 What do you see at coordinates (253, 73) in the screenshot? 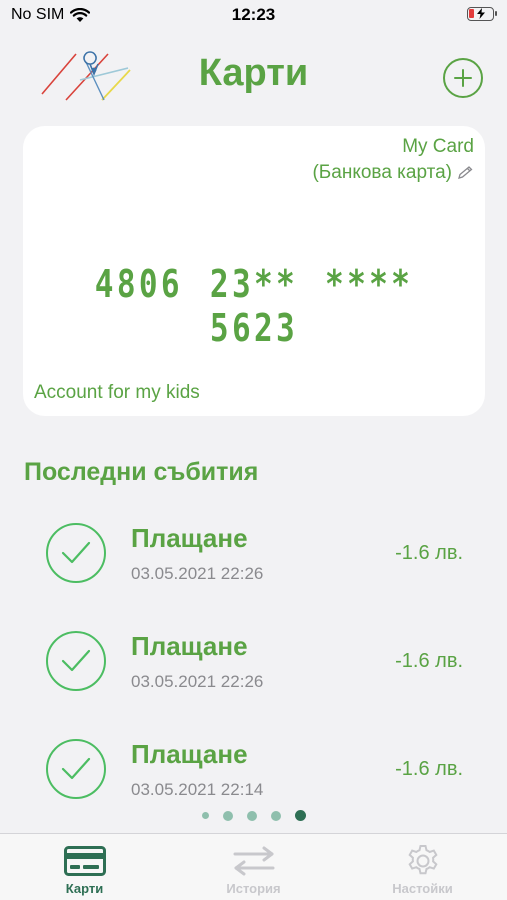
I see `page-title: Карти` at bounding box center [253, 73].